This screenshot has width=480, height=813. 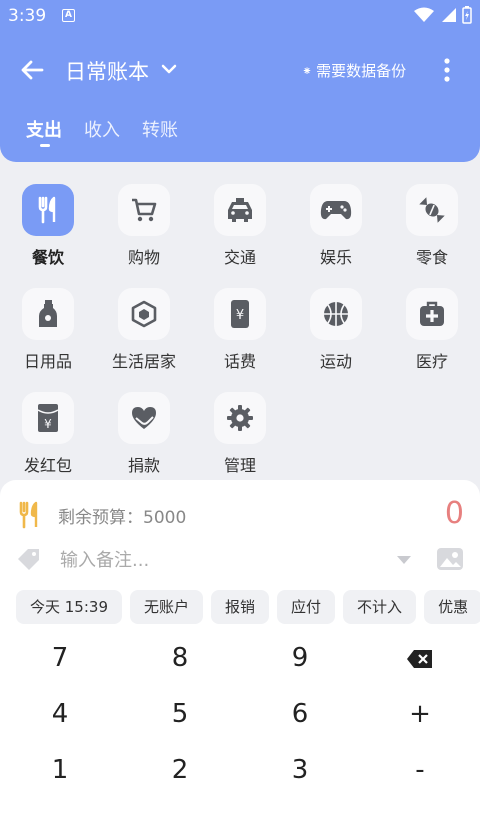 I want to click on category-item-daily-goods: 日用品, so click(x=48, y=332).